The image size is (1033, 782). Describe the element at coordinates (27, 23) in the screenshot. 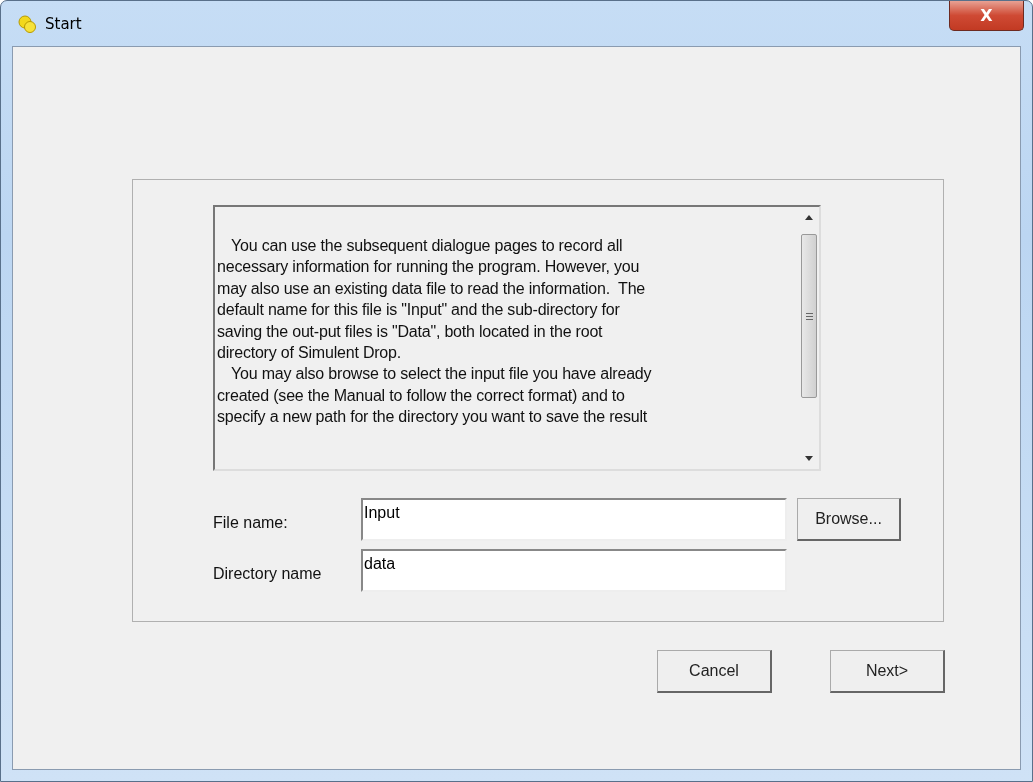

I see `app-icon` at that location.